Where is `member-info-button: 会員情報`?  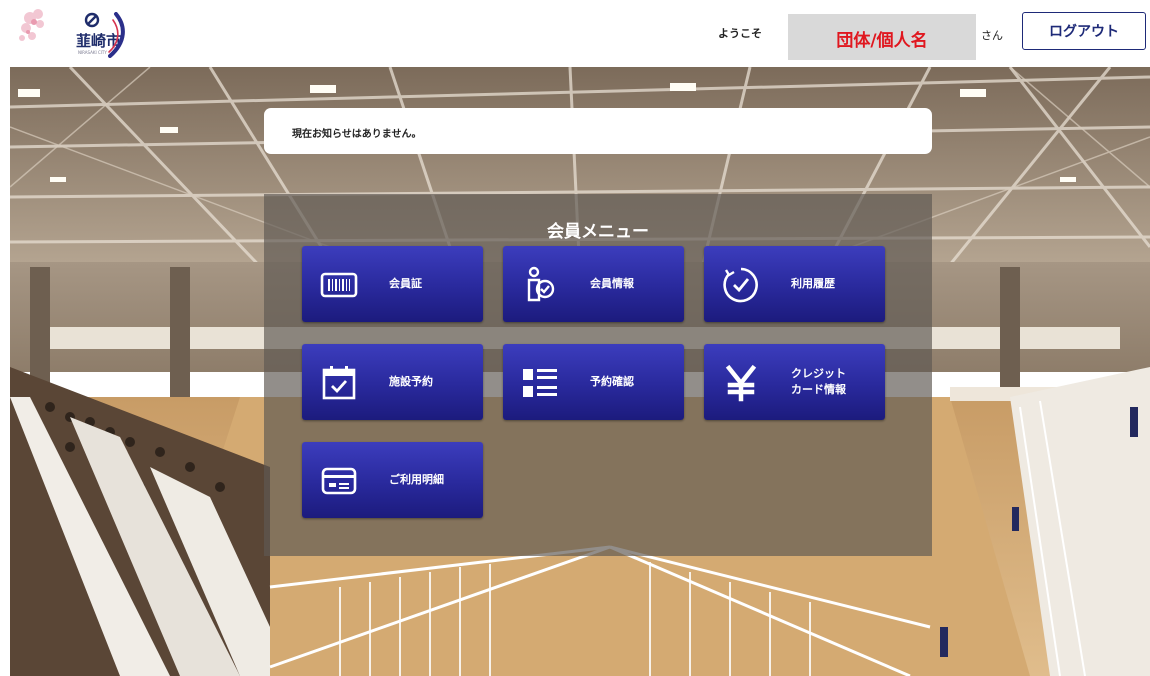 member-info-button: 会員情報 is located at coordinates (593, 284).